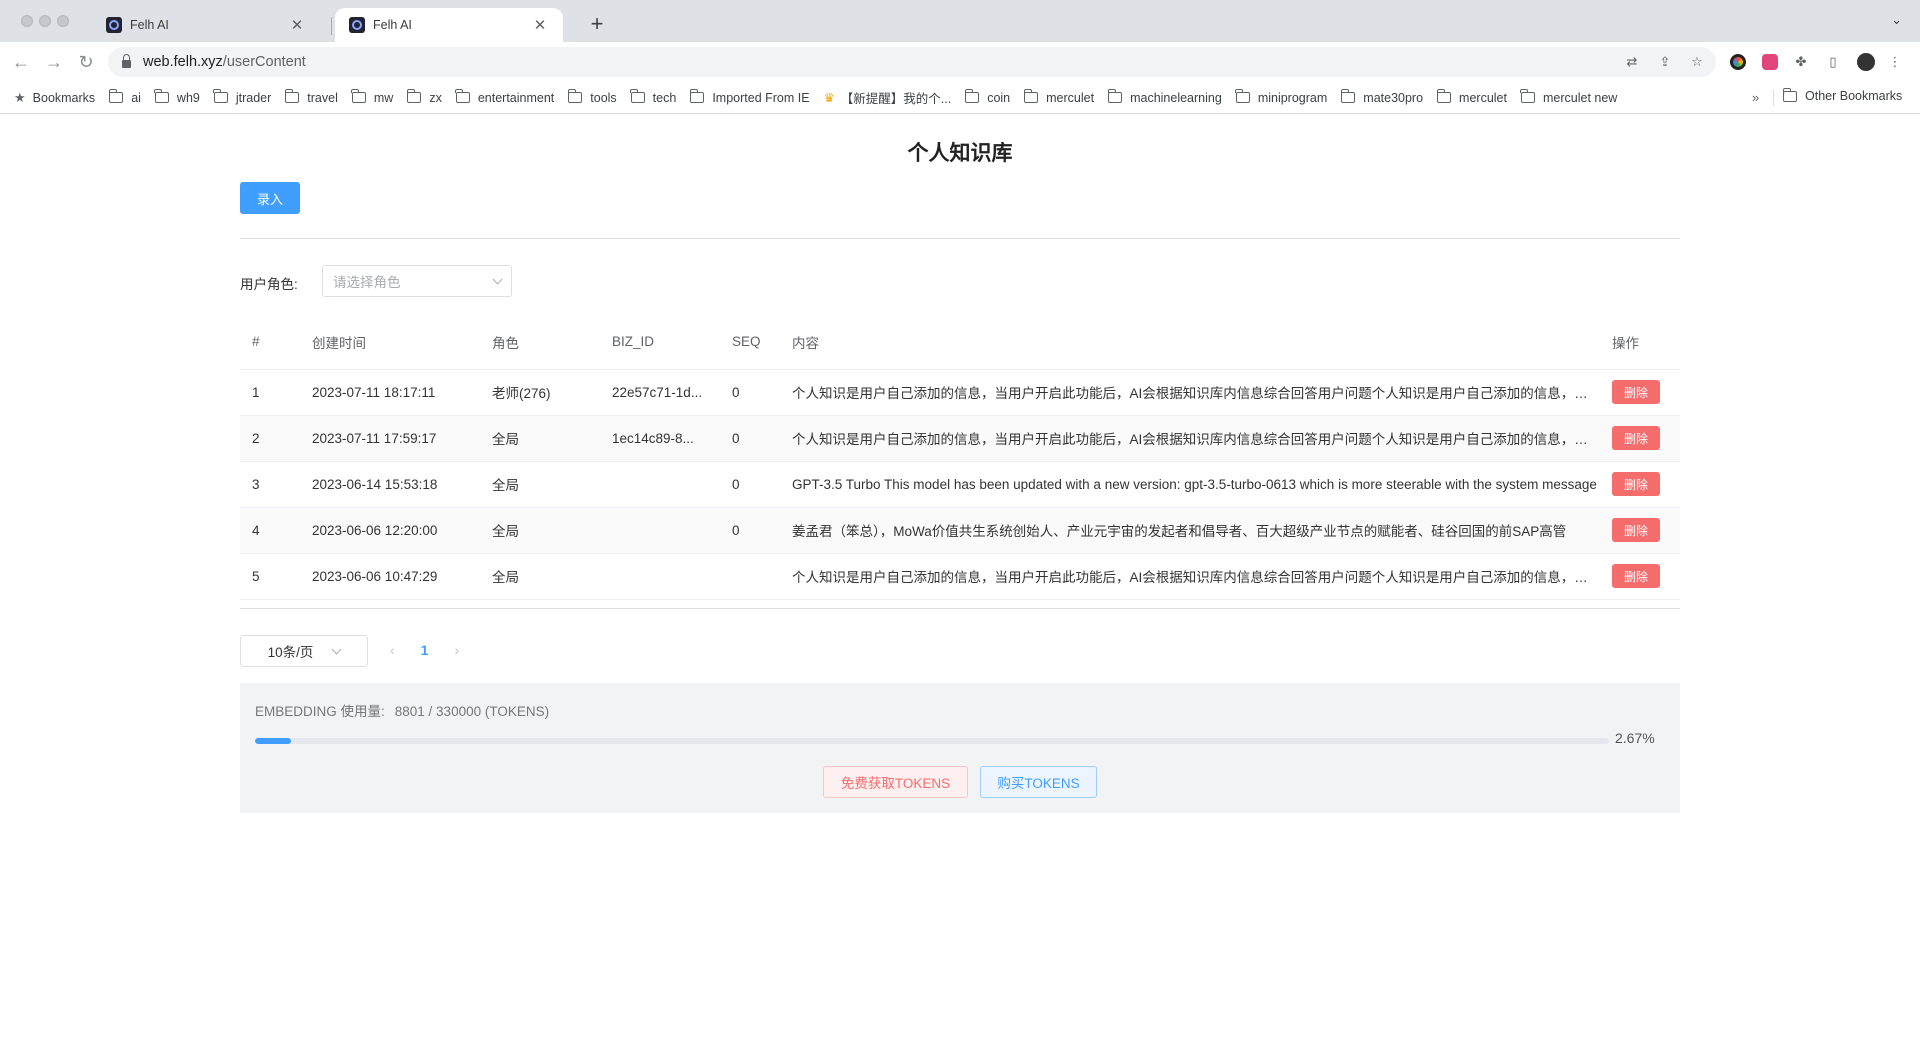 The height and width of the screenshot is (1055, 1920). What do you see at coordinates (27, 21) in the screenshot?
I see `window-close-control` at bounding box center [27, 21].